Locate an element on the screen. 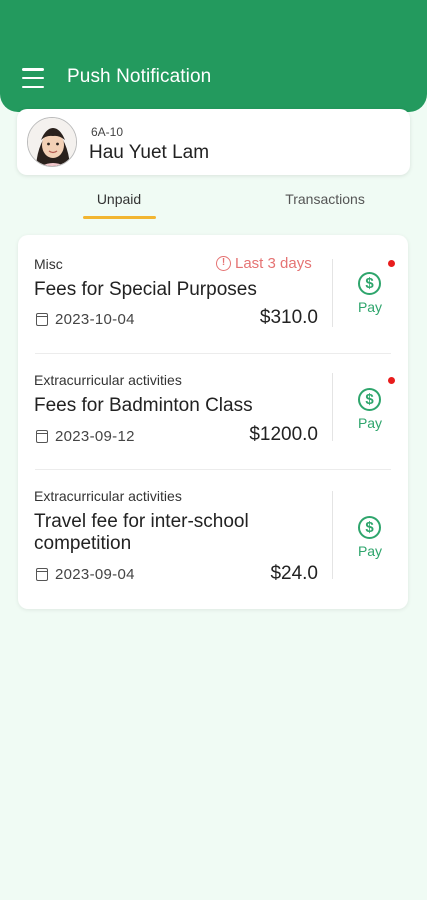 The width and height of the screenshot is (427, 900). alert-circle-icon: ! is located at coordinates (223, 263).